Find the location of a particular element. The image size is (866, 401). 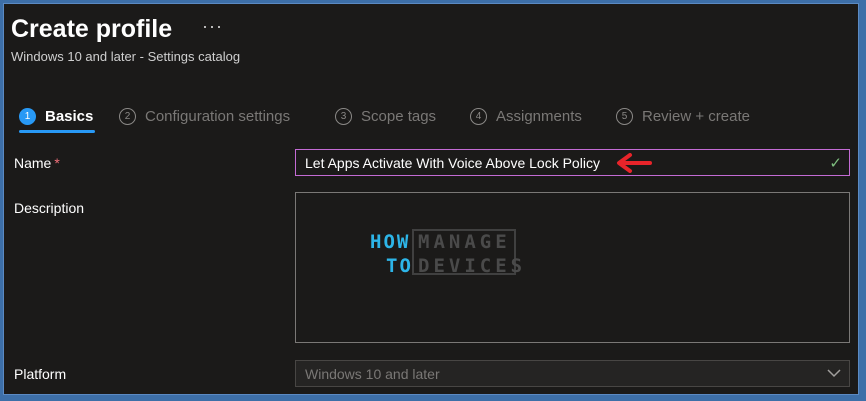

logo-to: TO is located at coordinates (399, 266).